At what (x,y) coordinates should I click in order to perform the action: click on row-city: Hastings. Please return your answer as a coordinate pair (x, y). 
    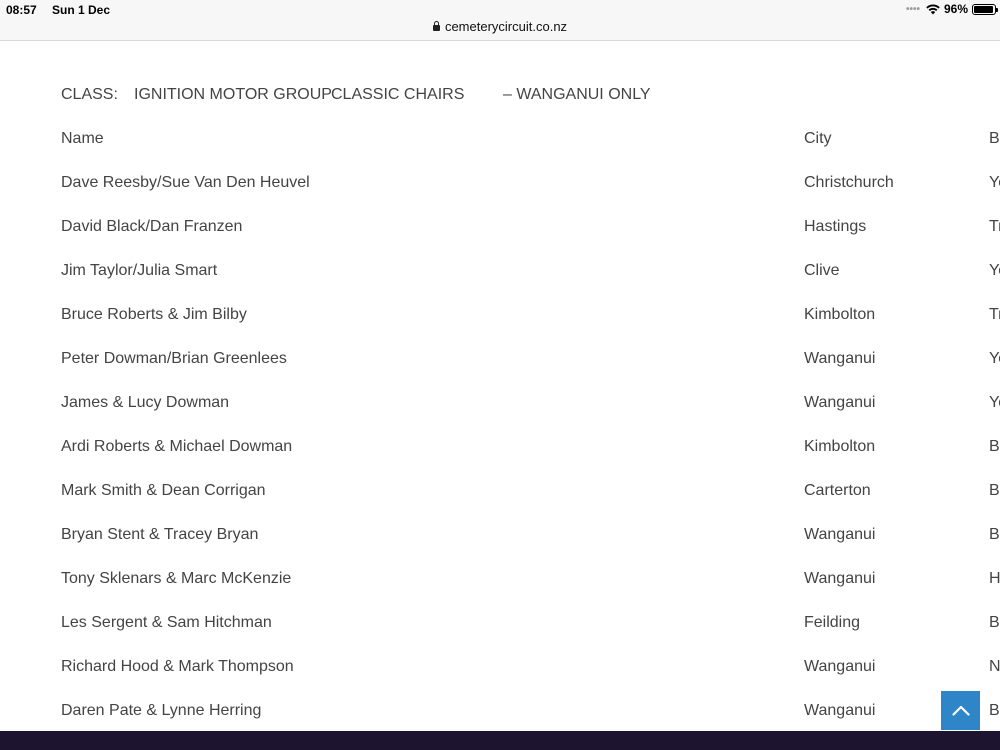
    Looking at the image, I should click on (835, 226).